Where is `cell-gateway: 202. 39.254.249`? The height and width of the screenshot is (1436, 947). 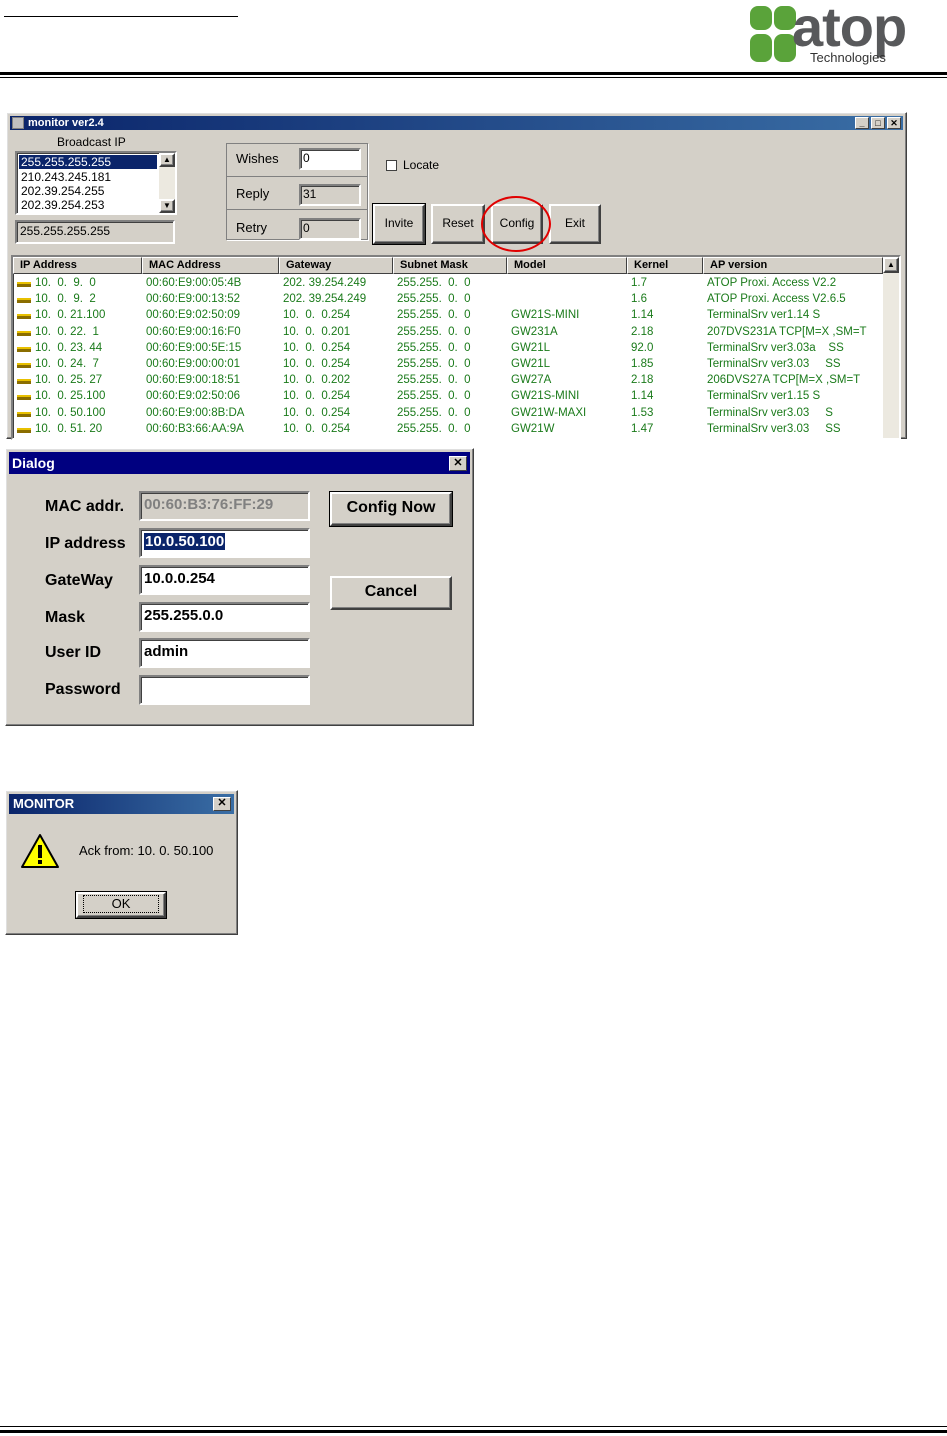 cell-gateway: 202. 39.254.249 is located at coordinates (325, 299).